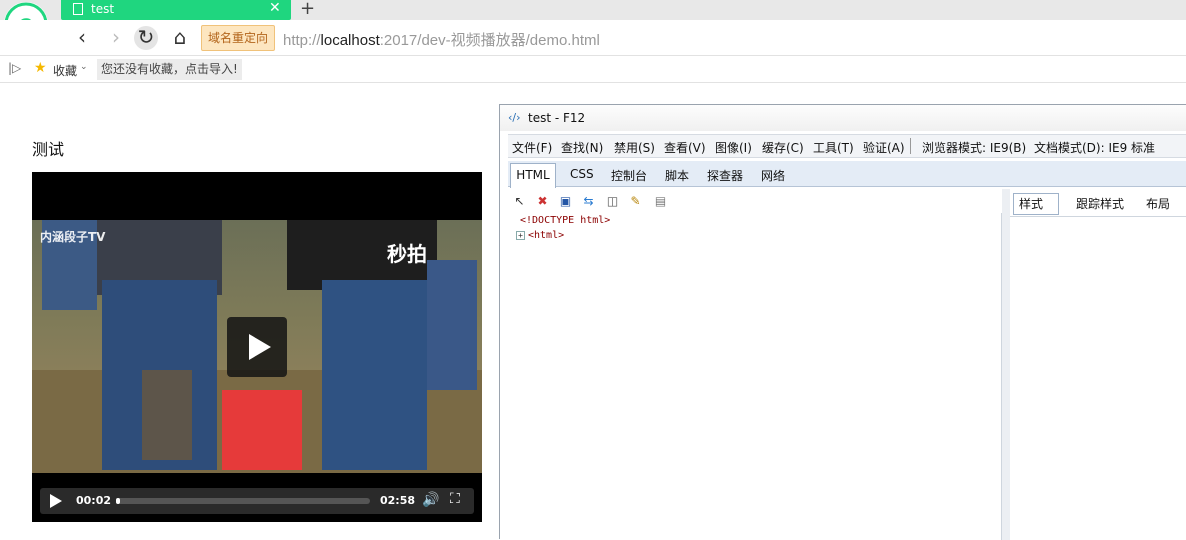 The width and height of the screenshot is (1186, 540). Describe the element at coordinates (307, 9) in the screenshot. I see `new-tab-button: +` at that location.